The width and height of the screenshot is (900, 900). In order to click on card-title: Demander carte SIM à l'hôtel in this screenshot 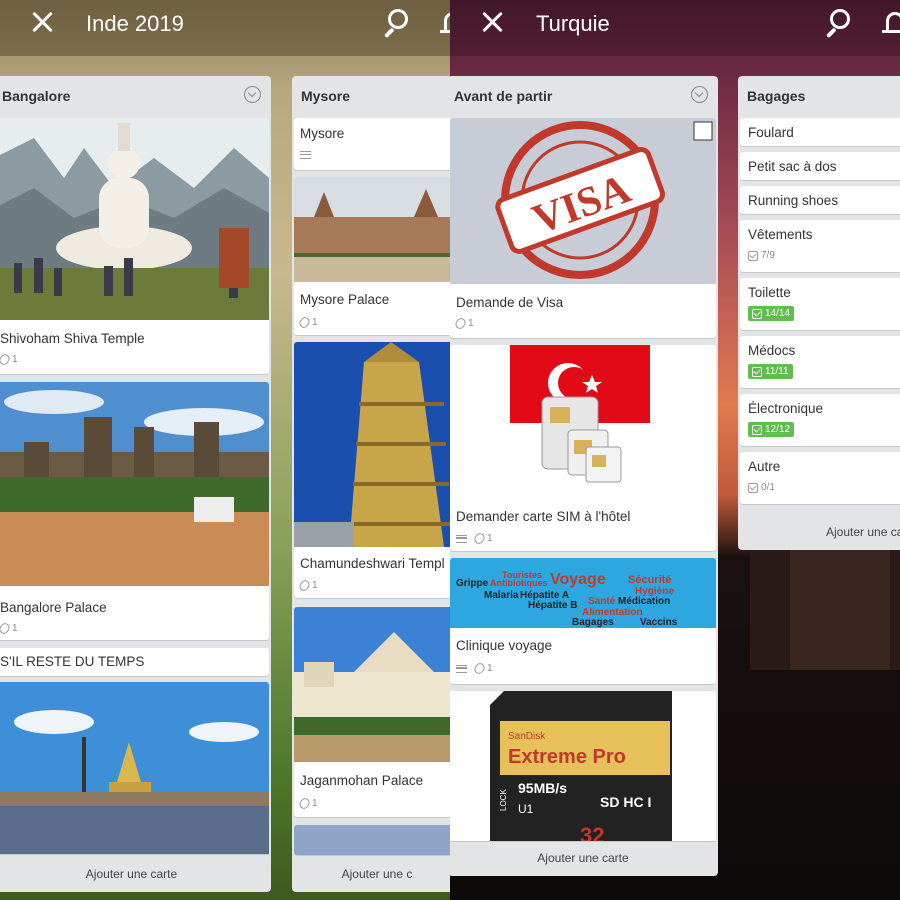, I will do `click(543, 516)`.